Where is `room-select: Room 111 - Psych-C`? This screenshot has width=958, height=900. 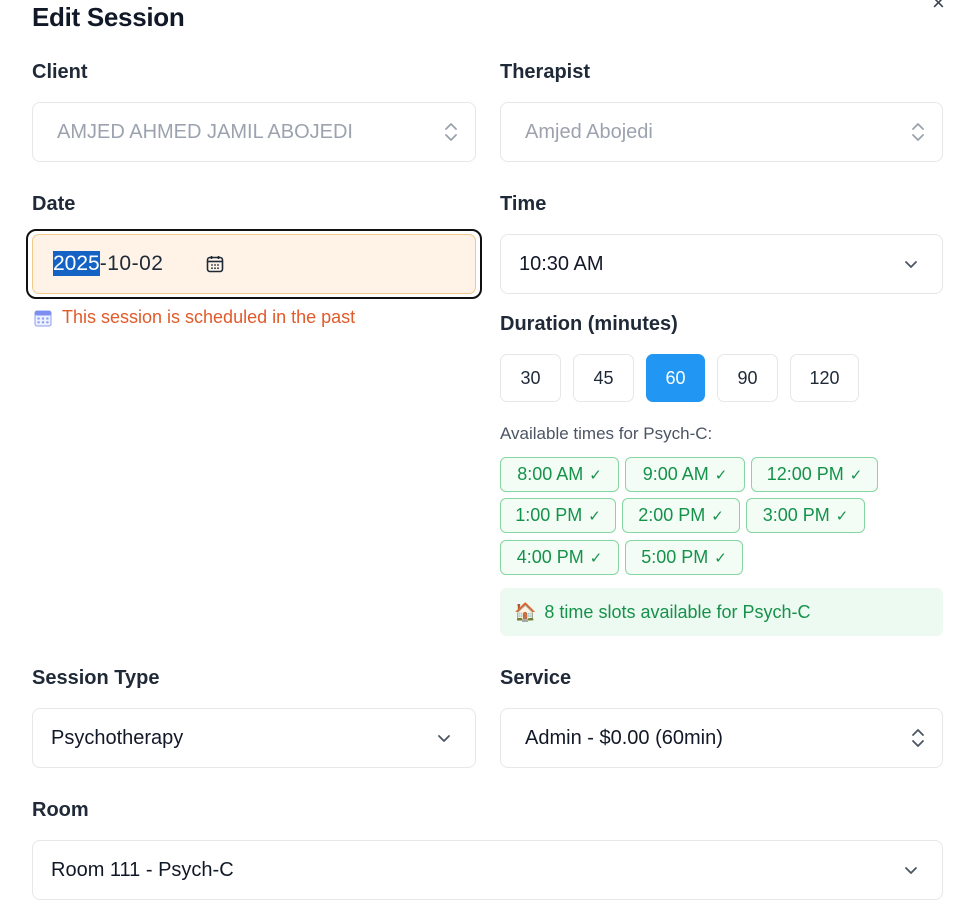 room-select: Room 111 - Psych-C is located at coordinates (487, 870).